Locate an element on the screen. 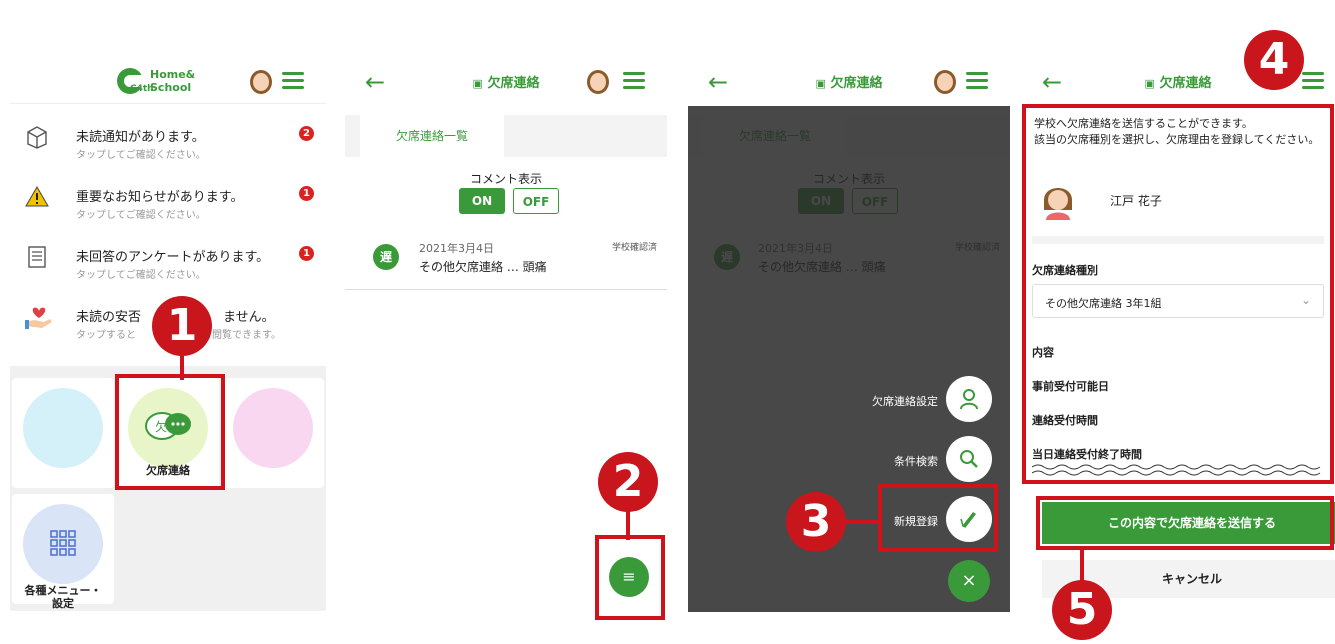 Image resolution: width=1335 pixels, height=644 pixels. tab-absence-list: 欠席連絡一覧 is located at coordinates (432, 136).